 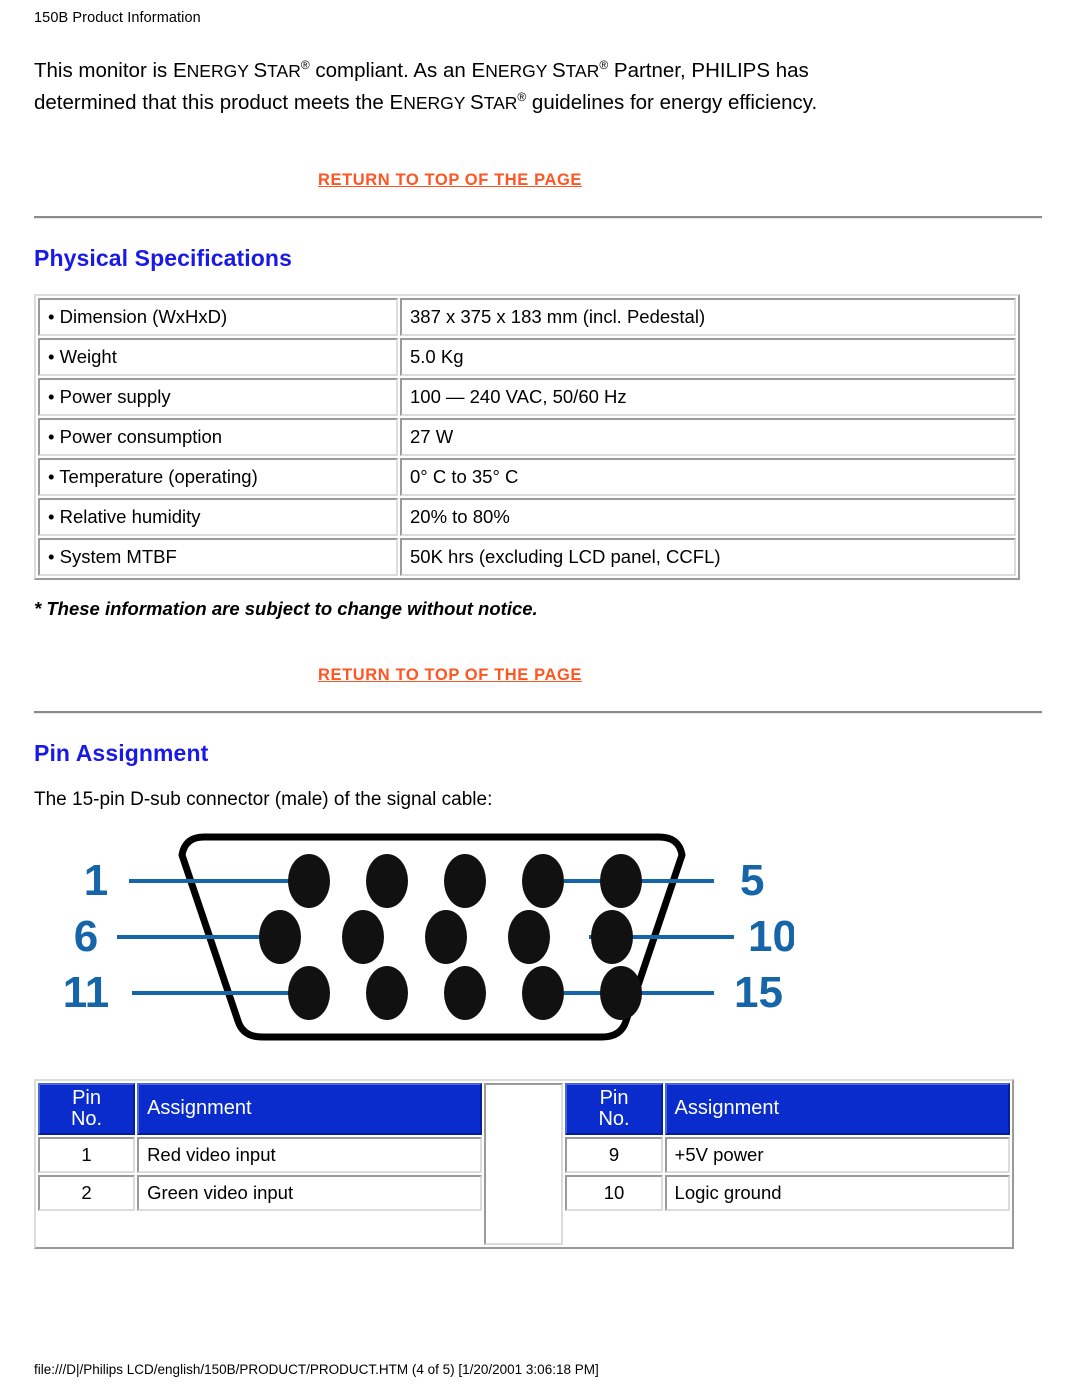 I want to click on dsub-connector-diagram: 1 6 11 5 10 15, so click(x=415, y=940).